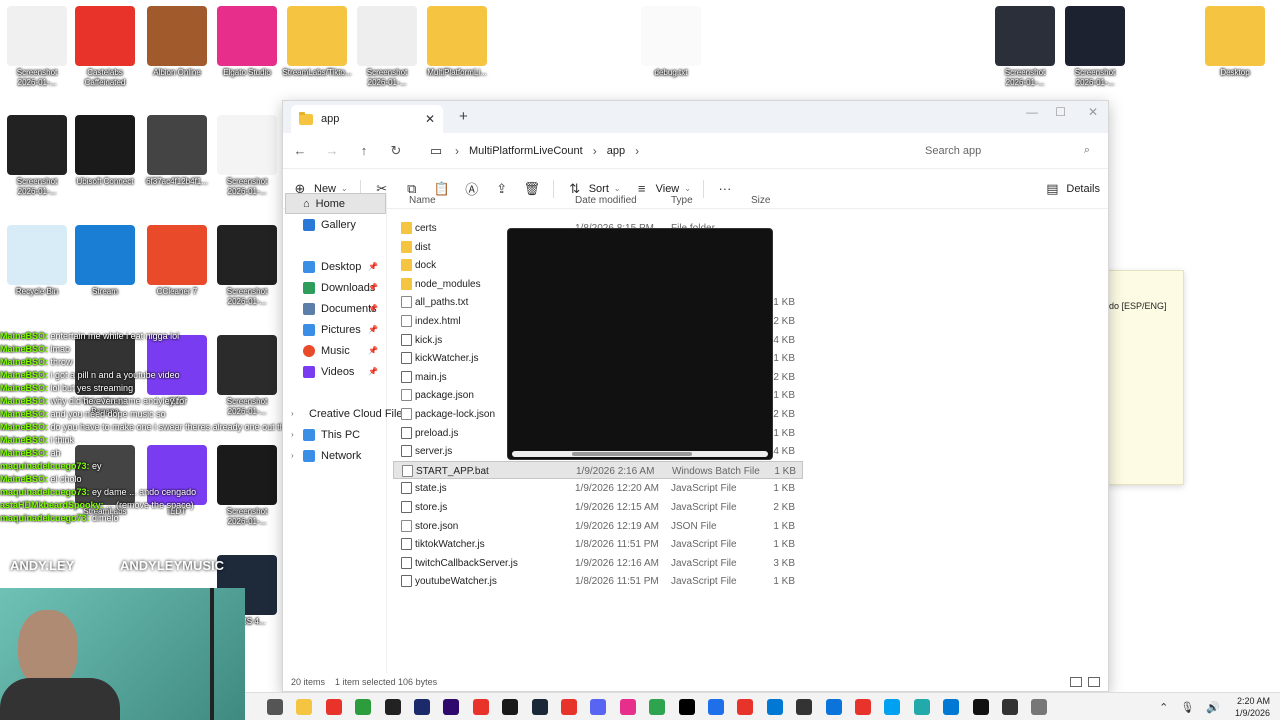 Image resolution: width=1280 pixels, height=720 pixels. I want to click on refresh-icon: ↻, so click(396, 151).